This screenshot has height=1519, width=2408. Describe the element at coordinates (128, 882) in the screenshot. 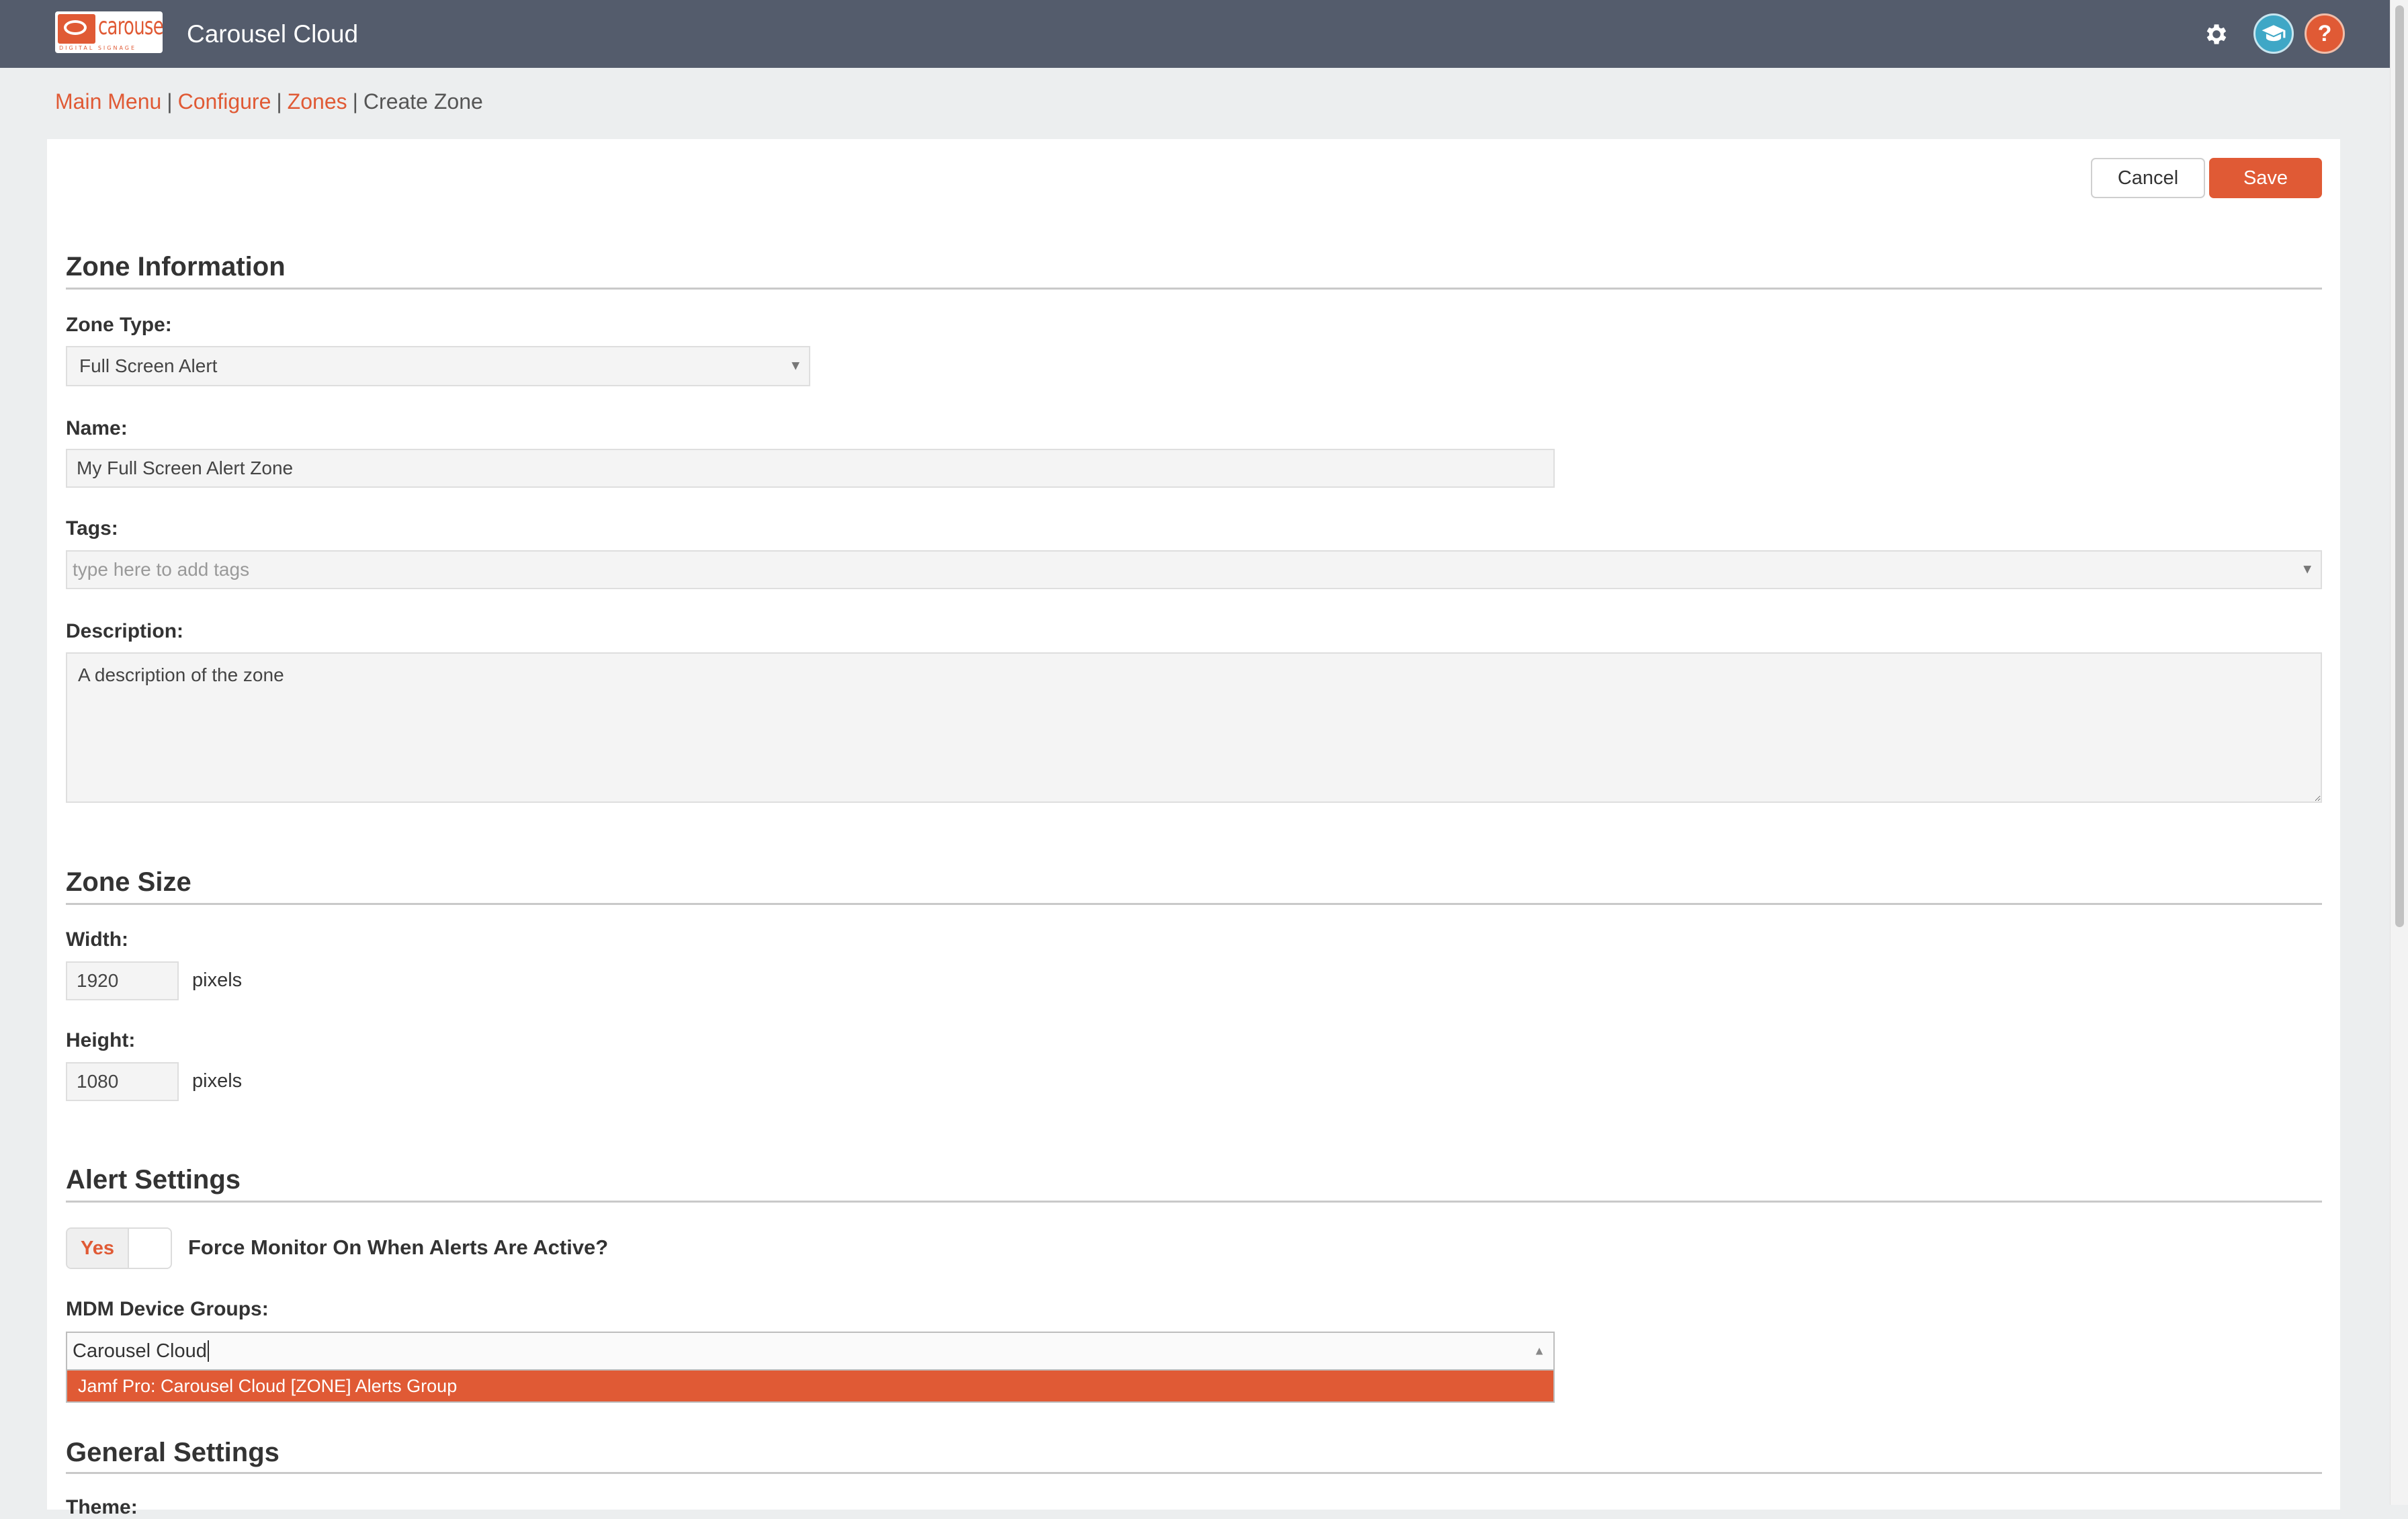

I see `section-title-zone-size: Zone Size` at that location.